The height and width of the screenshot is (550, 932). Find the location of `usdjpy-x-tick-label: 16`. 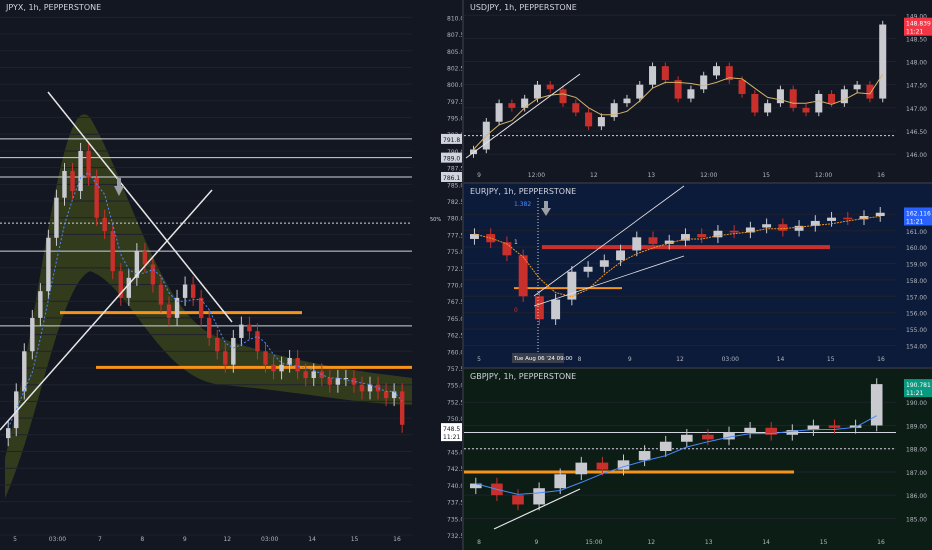

usdjpy-x-tick-label: 16 is located at coordinates (881, 175).